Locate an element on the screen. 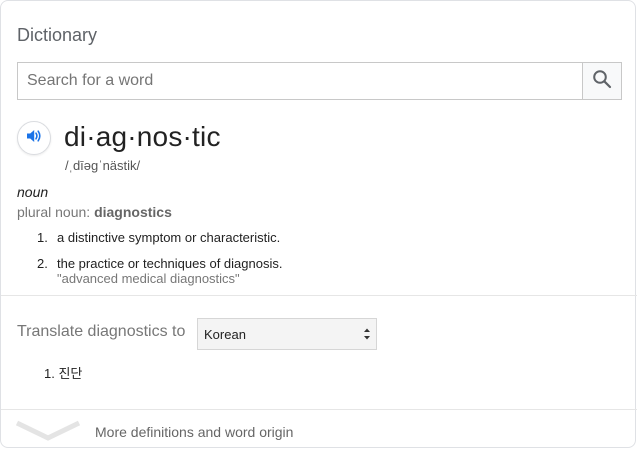 This screenshot has width=638, height=450. plural-form: plural noun: diagnostics is located at coordinates (94, 212).